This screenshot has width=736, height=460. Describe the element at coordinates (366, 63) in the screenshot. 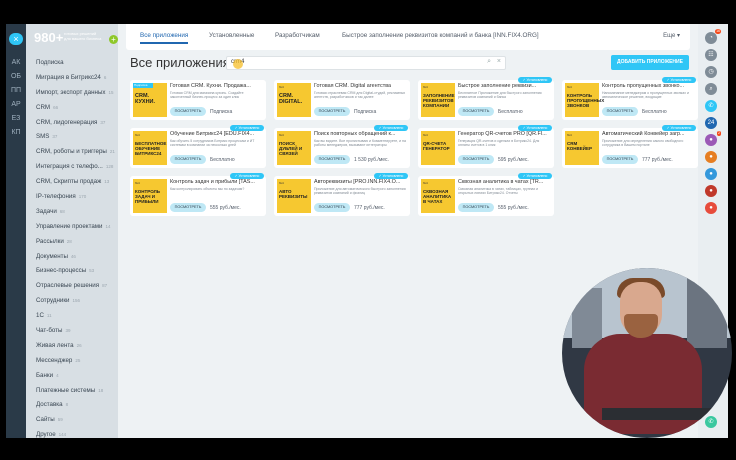

I see `search-input: crm4 ⌕ ×` at that location.